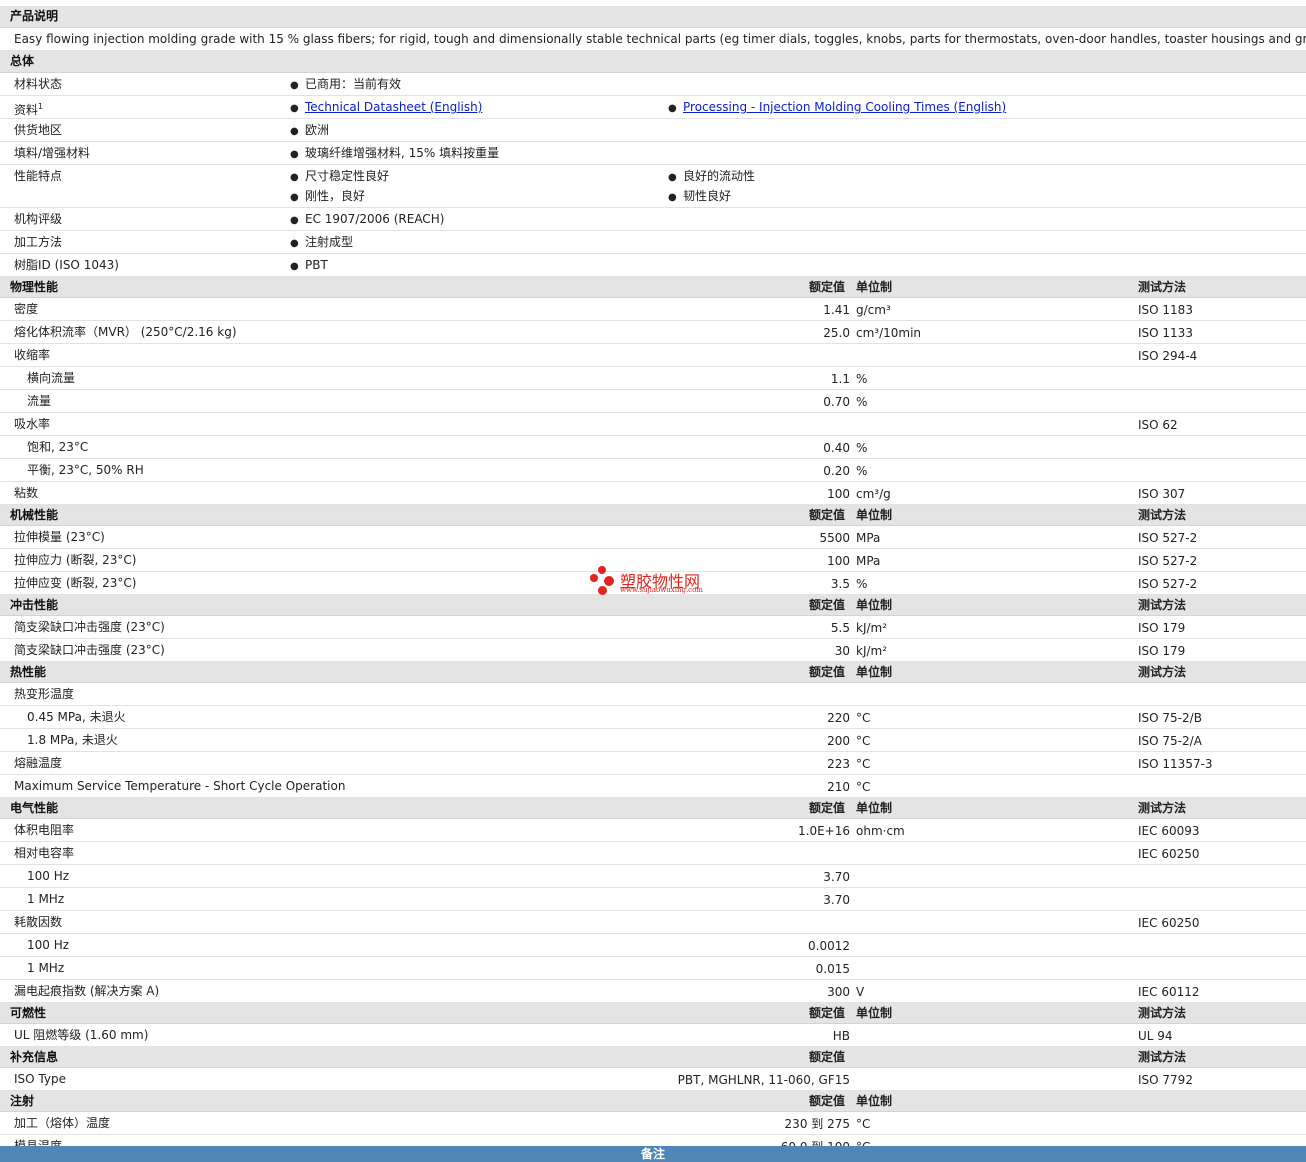  Describe the element at coordinates (34, 1057) in the screenshot. I see `section-title: 补充信息` at that location.